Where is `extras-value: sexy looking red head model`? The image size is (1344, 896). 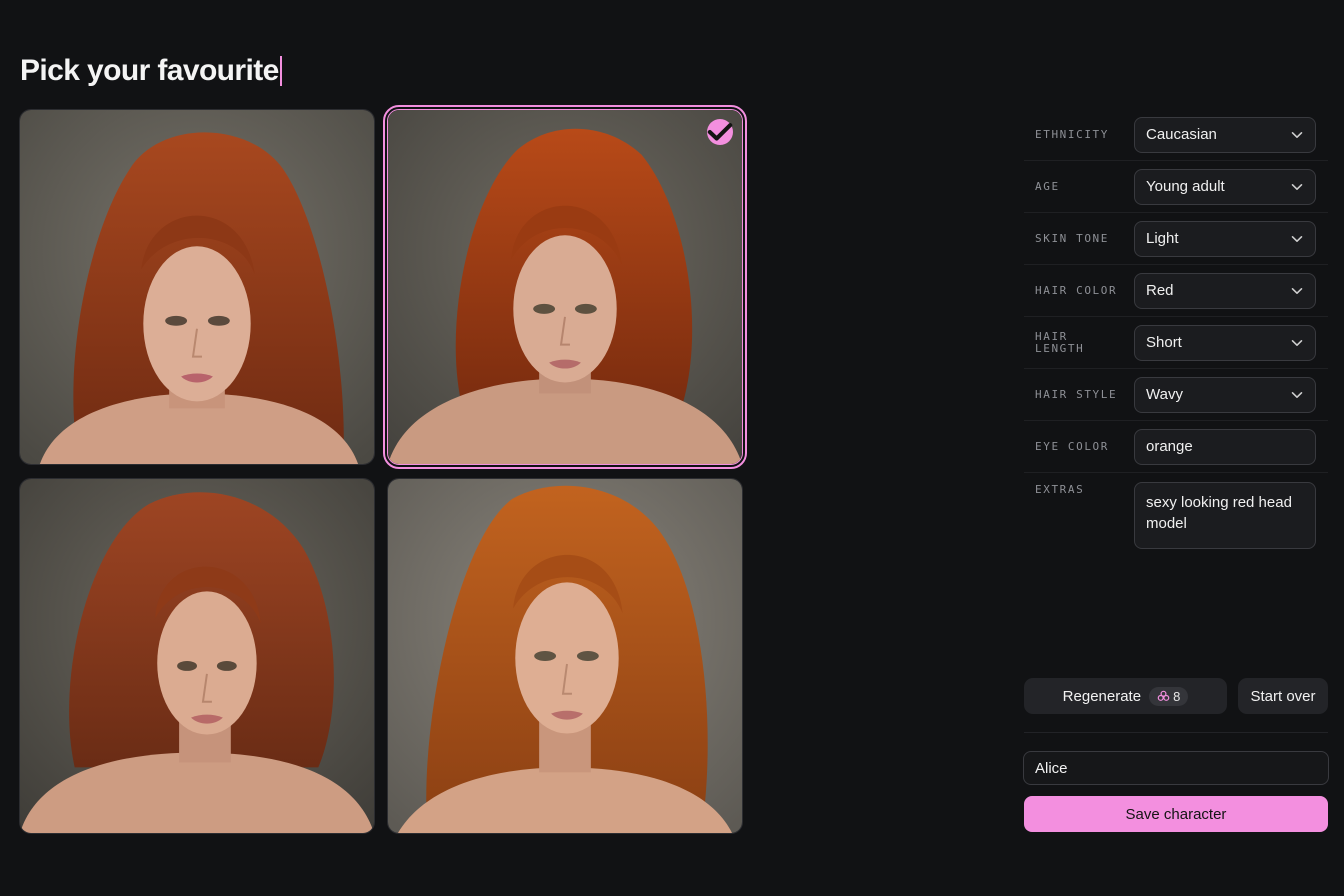 extras-value: sexy looking red head model is located at coordinates (1219, 513).